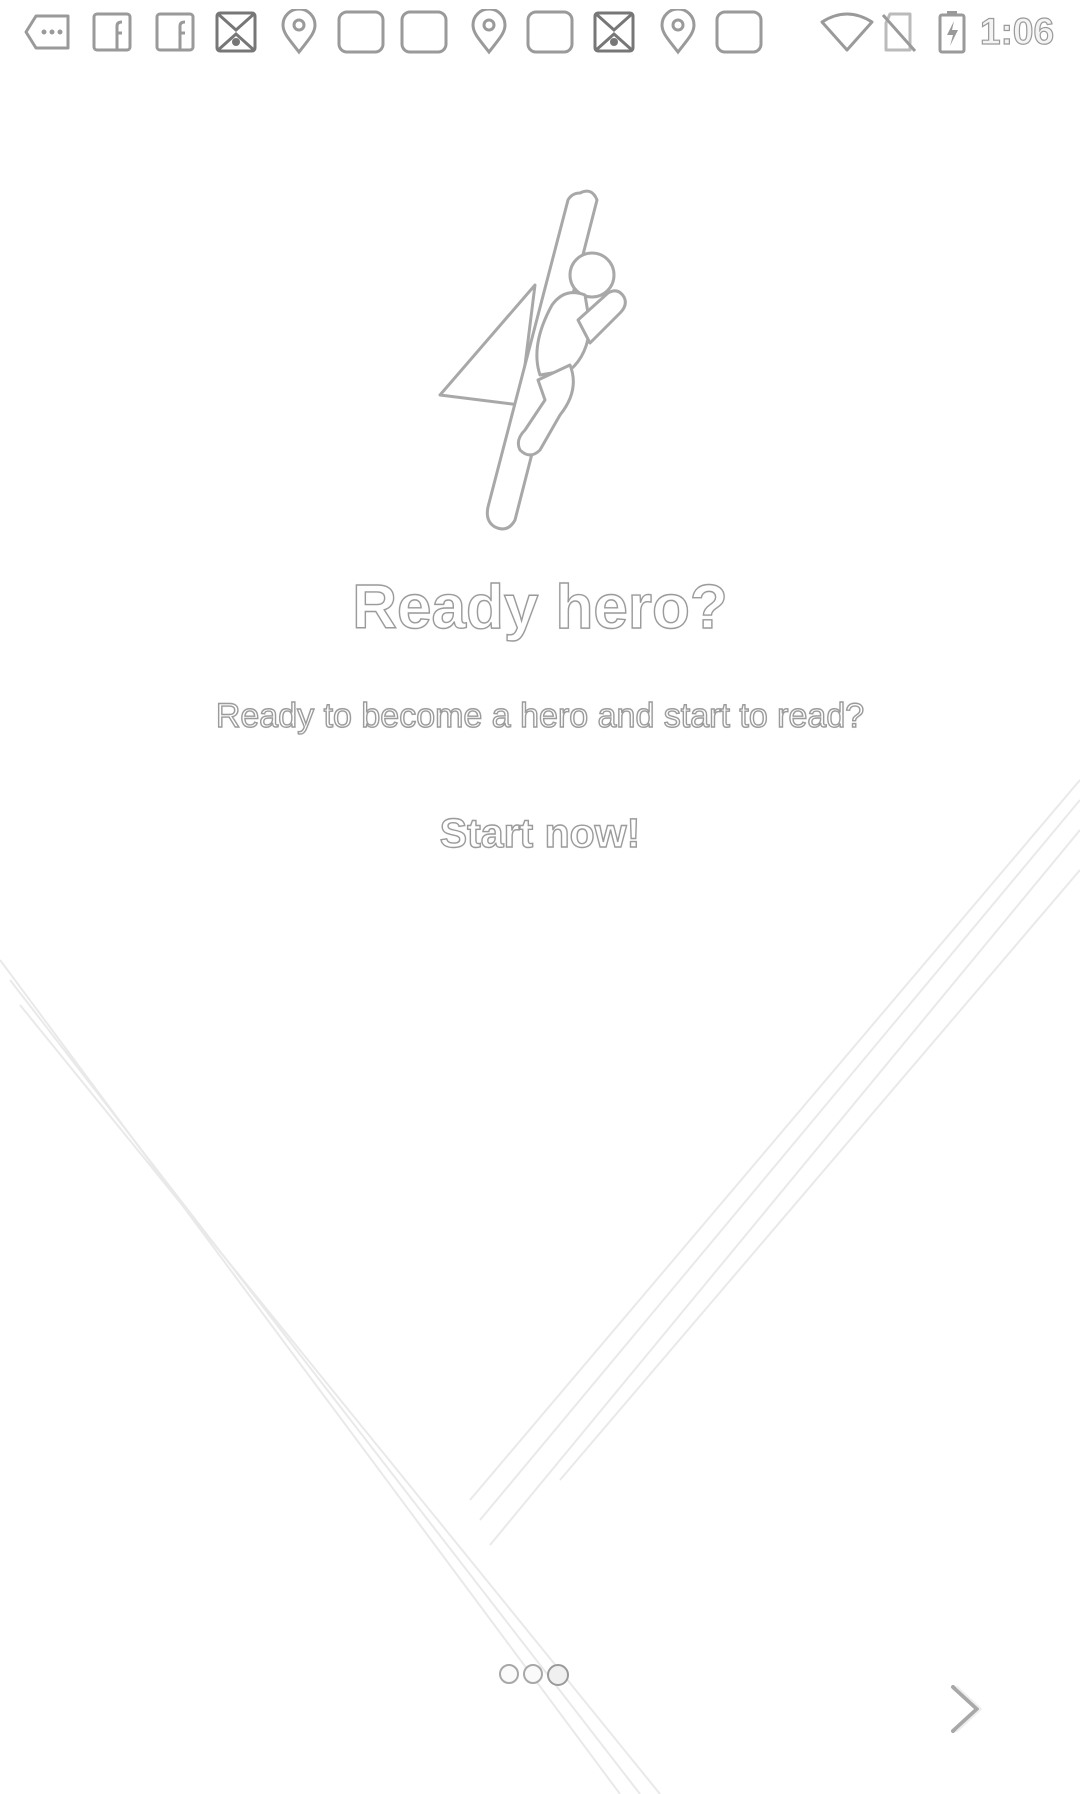 Image resolution: width=1080 pixels, height=1794 pixels. Describe the element at coordinates (48, 32) in the screenshot. I see `more-icon` at that location.